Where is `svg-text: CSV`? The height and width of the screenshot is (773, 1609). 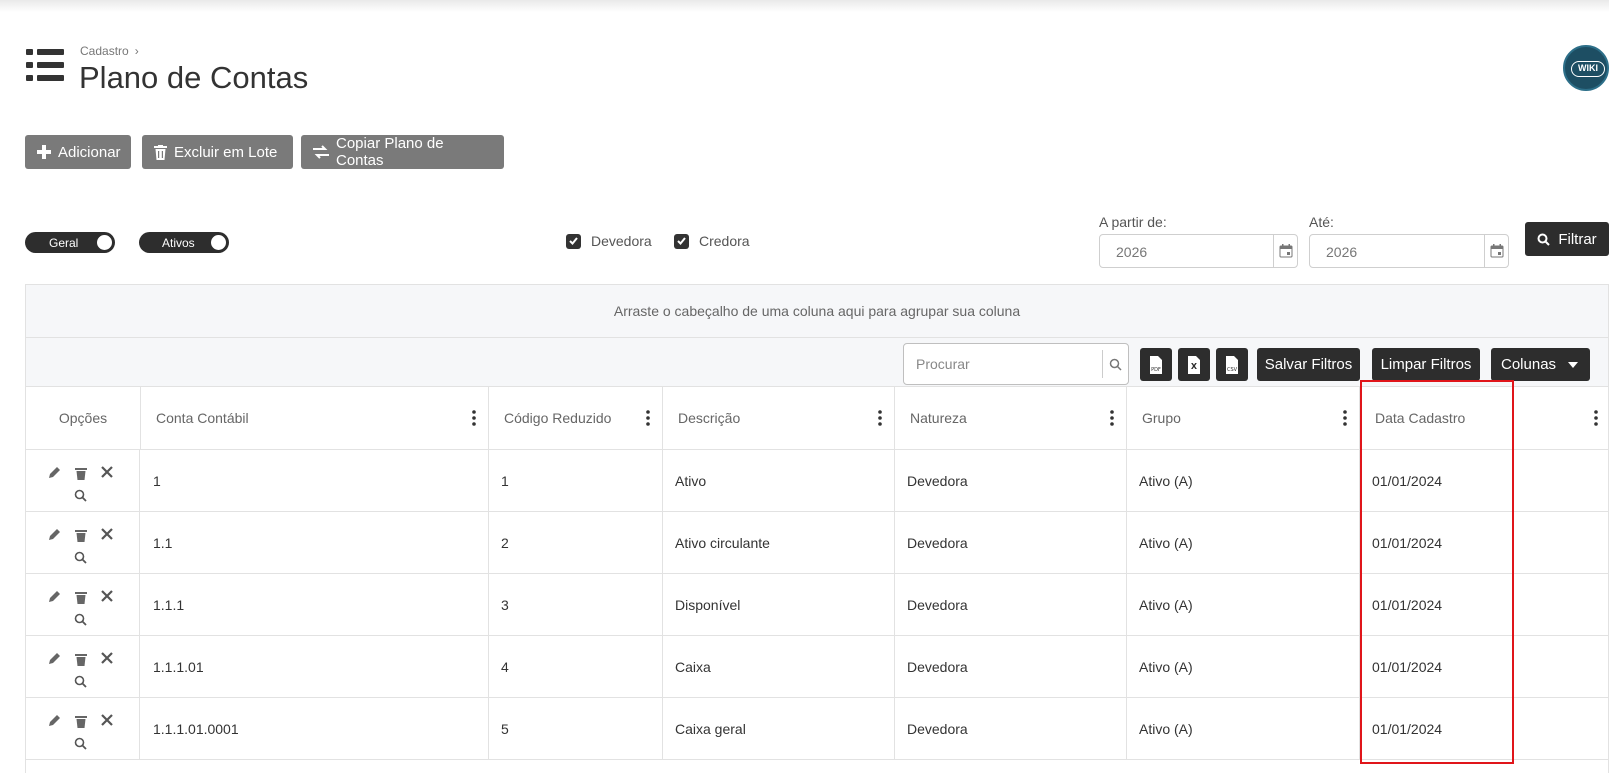 svg-text: CSV is located at coordinates (1232, 370).